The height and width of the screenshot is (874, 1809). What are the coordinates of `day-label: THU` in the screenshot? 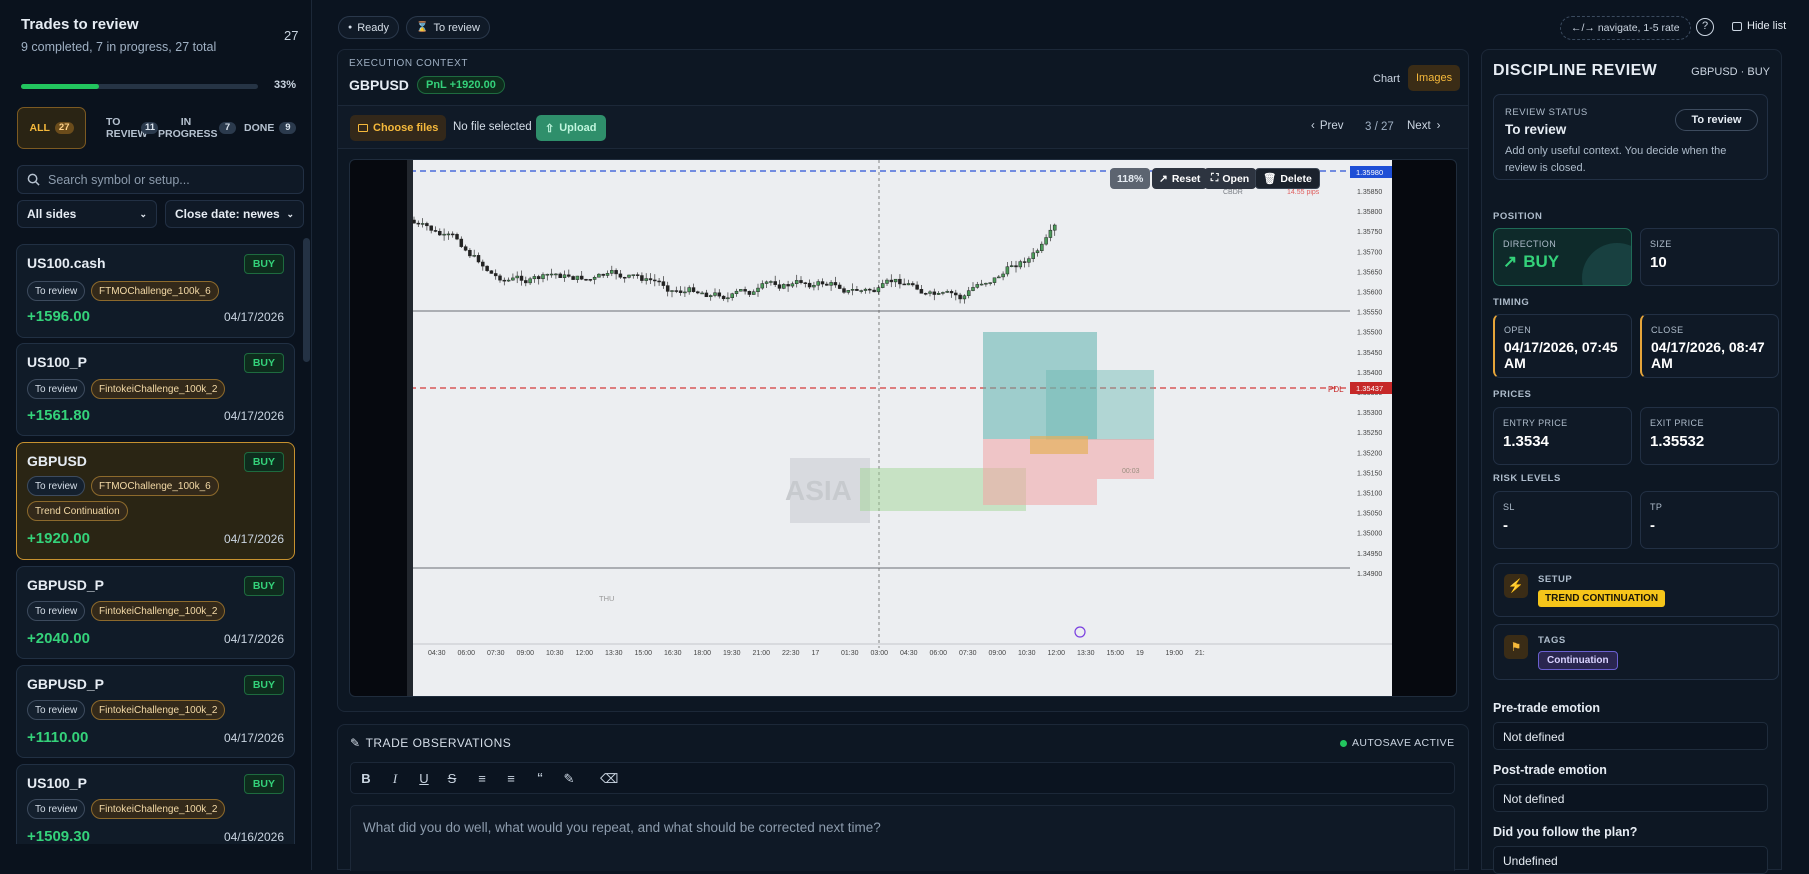 It's located at (606, 598).